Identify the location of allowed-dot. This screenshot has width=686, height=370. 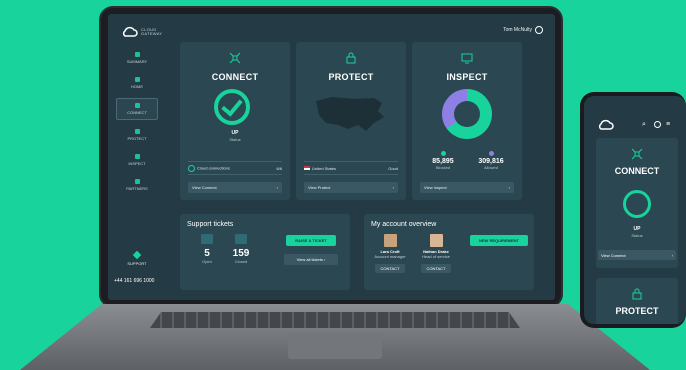
(491, 153).